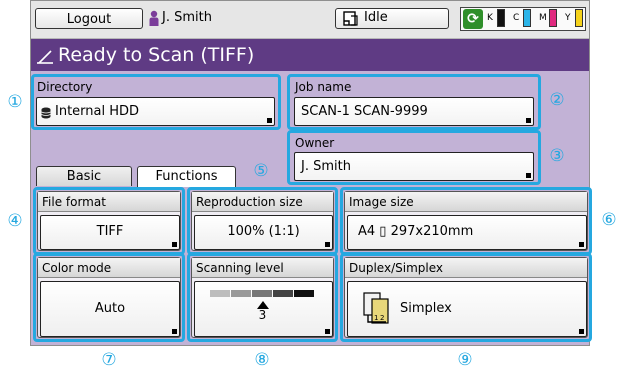 The height and width of the screenshot is (374, 623). I want to click on color-mode-value: Auto, so click(110, 308).